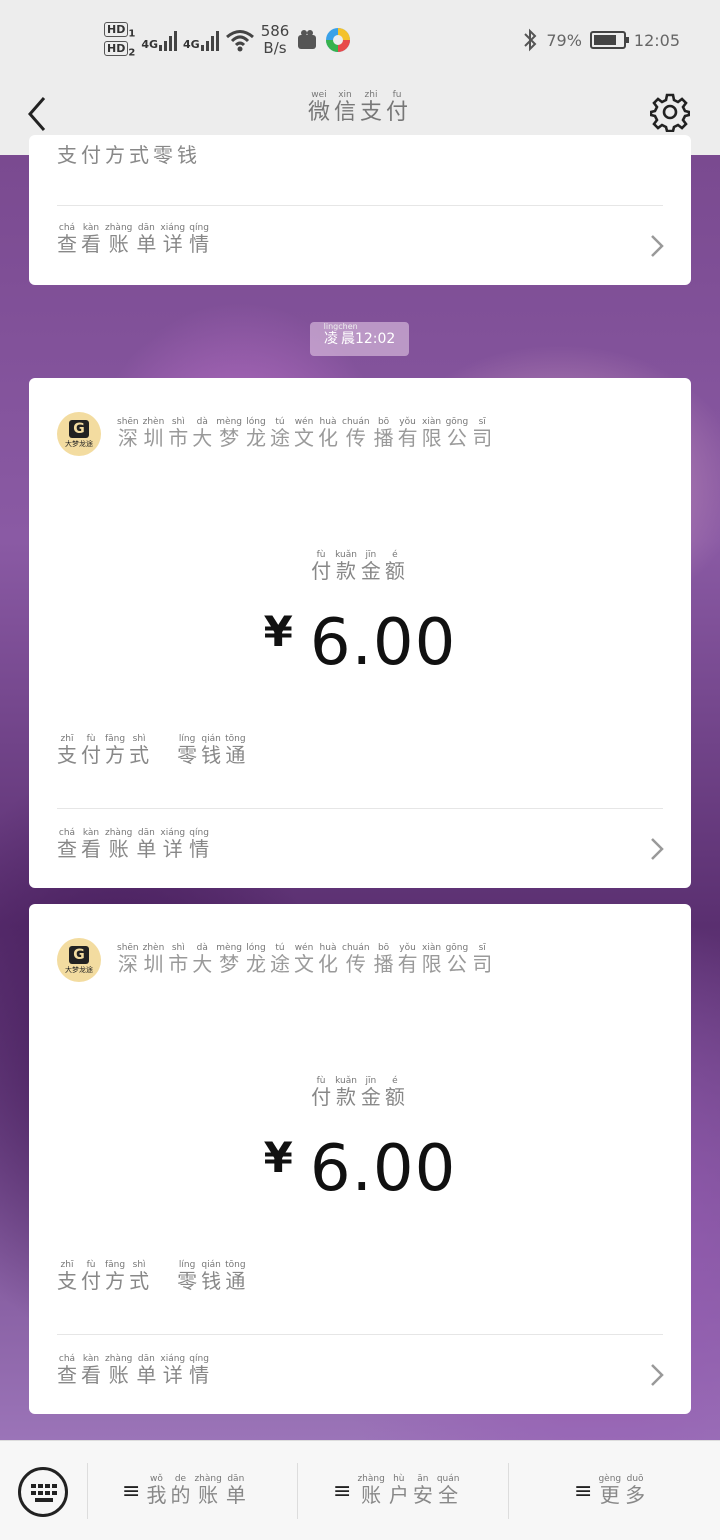 This screenshot has width=720, height=1540. I want to click on ruby-char: 详xiáng, so click(173, 239).